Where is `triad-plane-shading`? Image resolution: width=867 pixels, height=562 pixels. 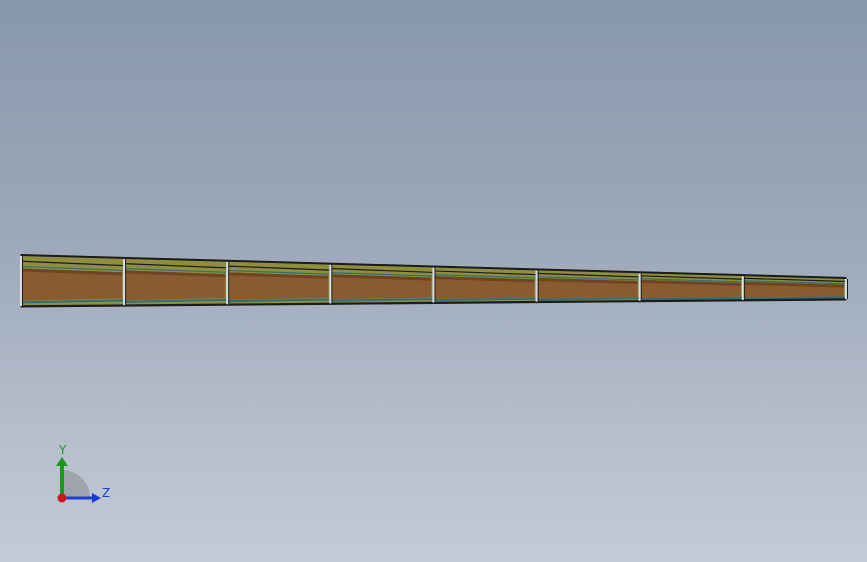
triad-plane-shading is located at coordinates (76, 484).